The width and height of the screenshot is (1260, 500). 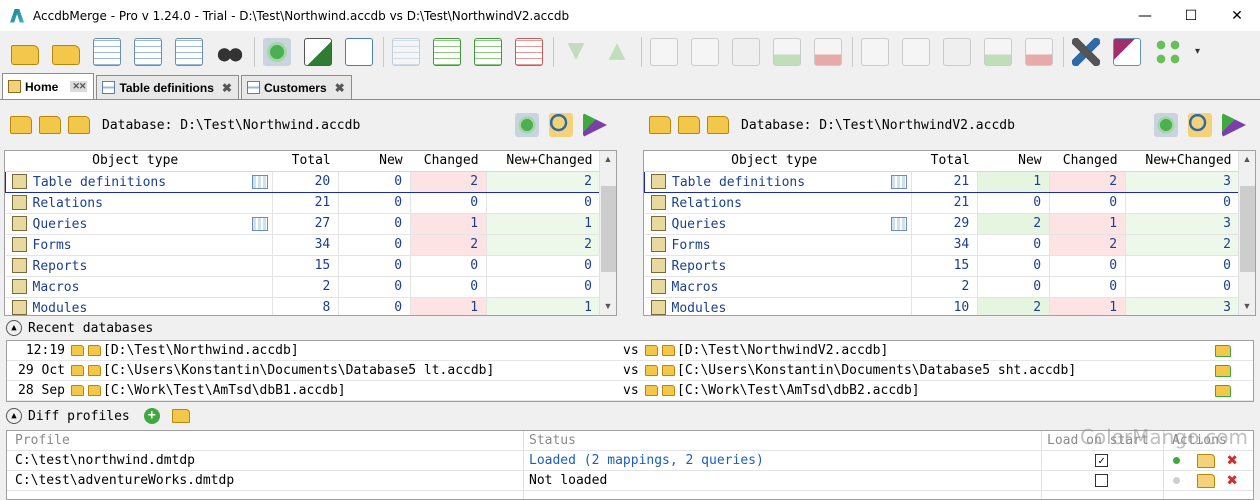 I want to click on tools-button, so click(x=1086, y=52).